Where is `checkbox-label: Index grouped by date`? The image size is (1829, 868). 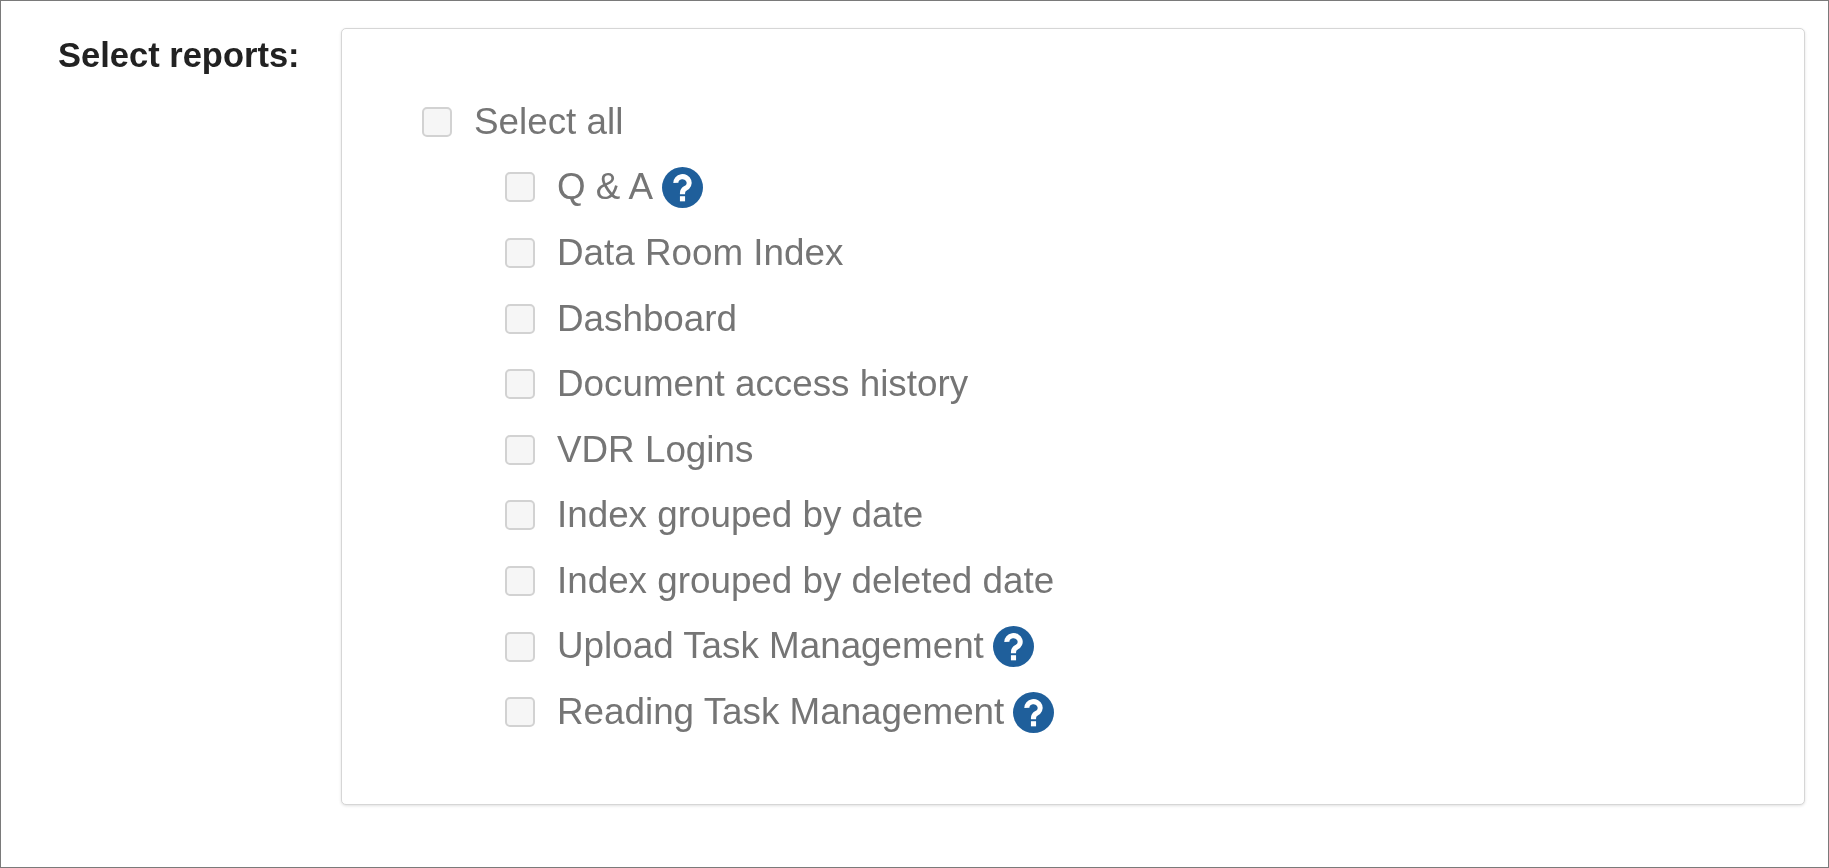
checkbox-label: Index grouped by date is located at coordinates (740, 515).